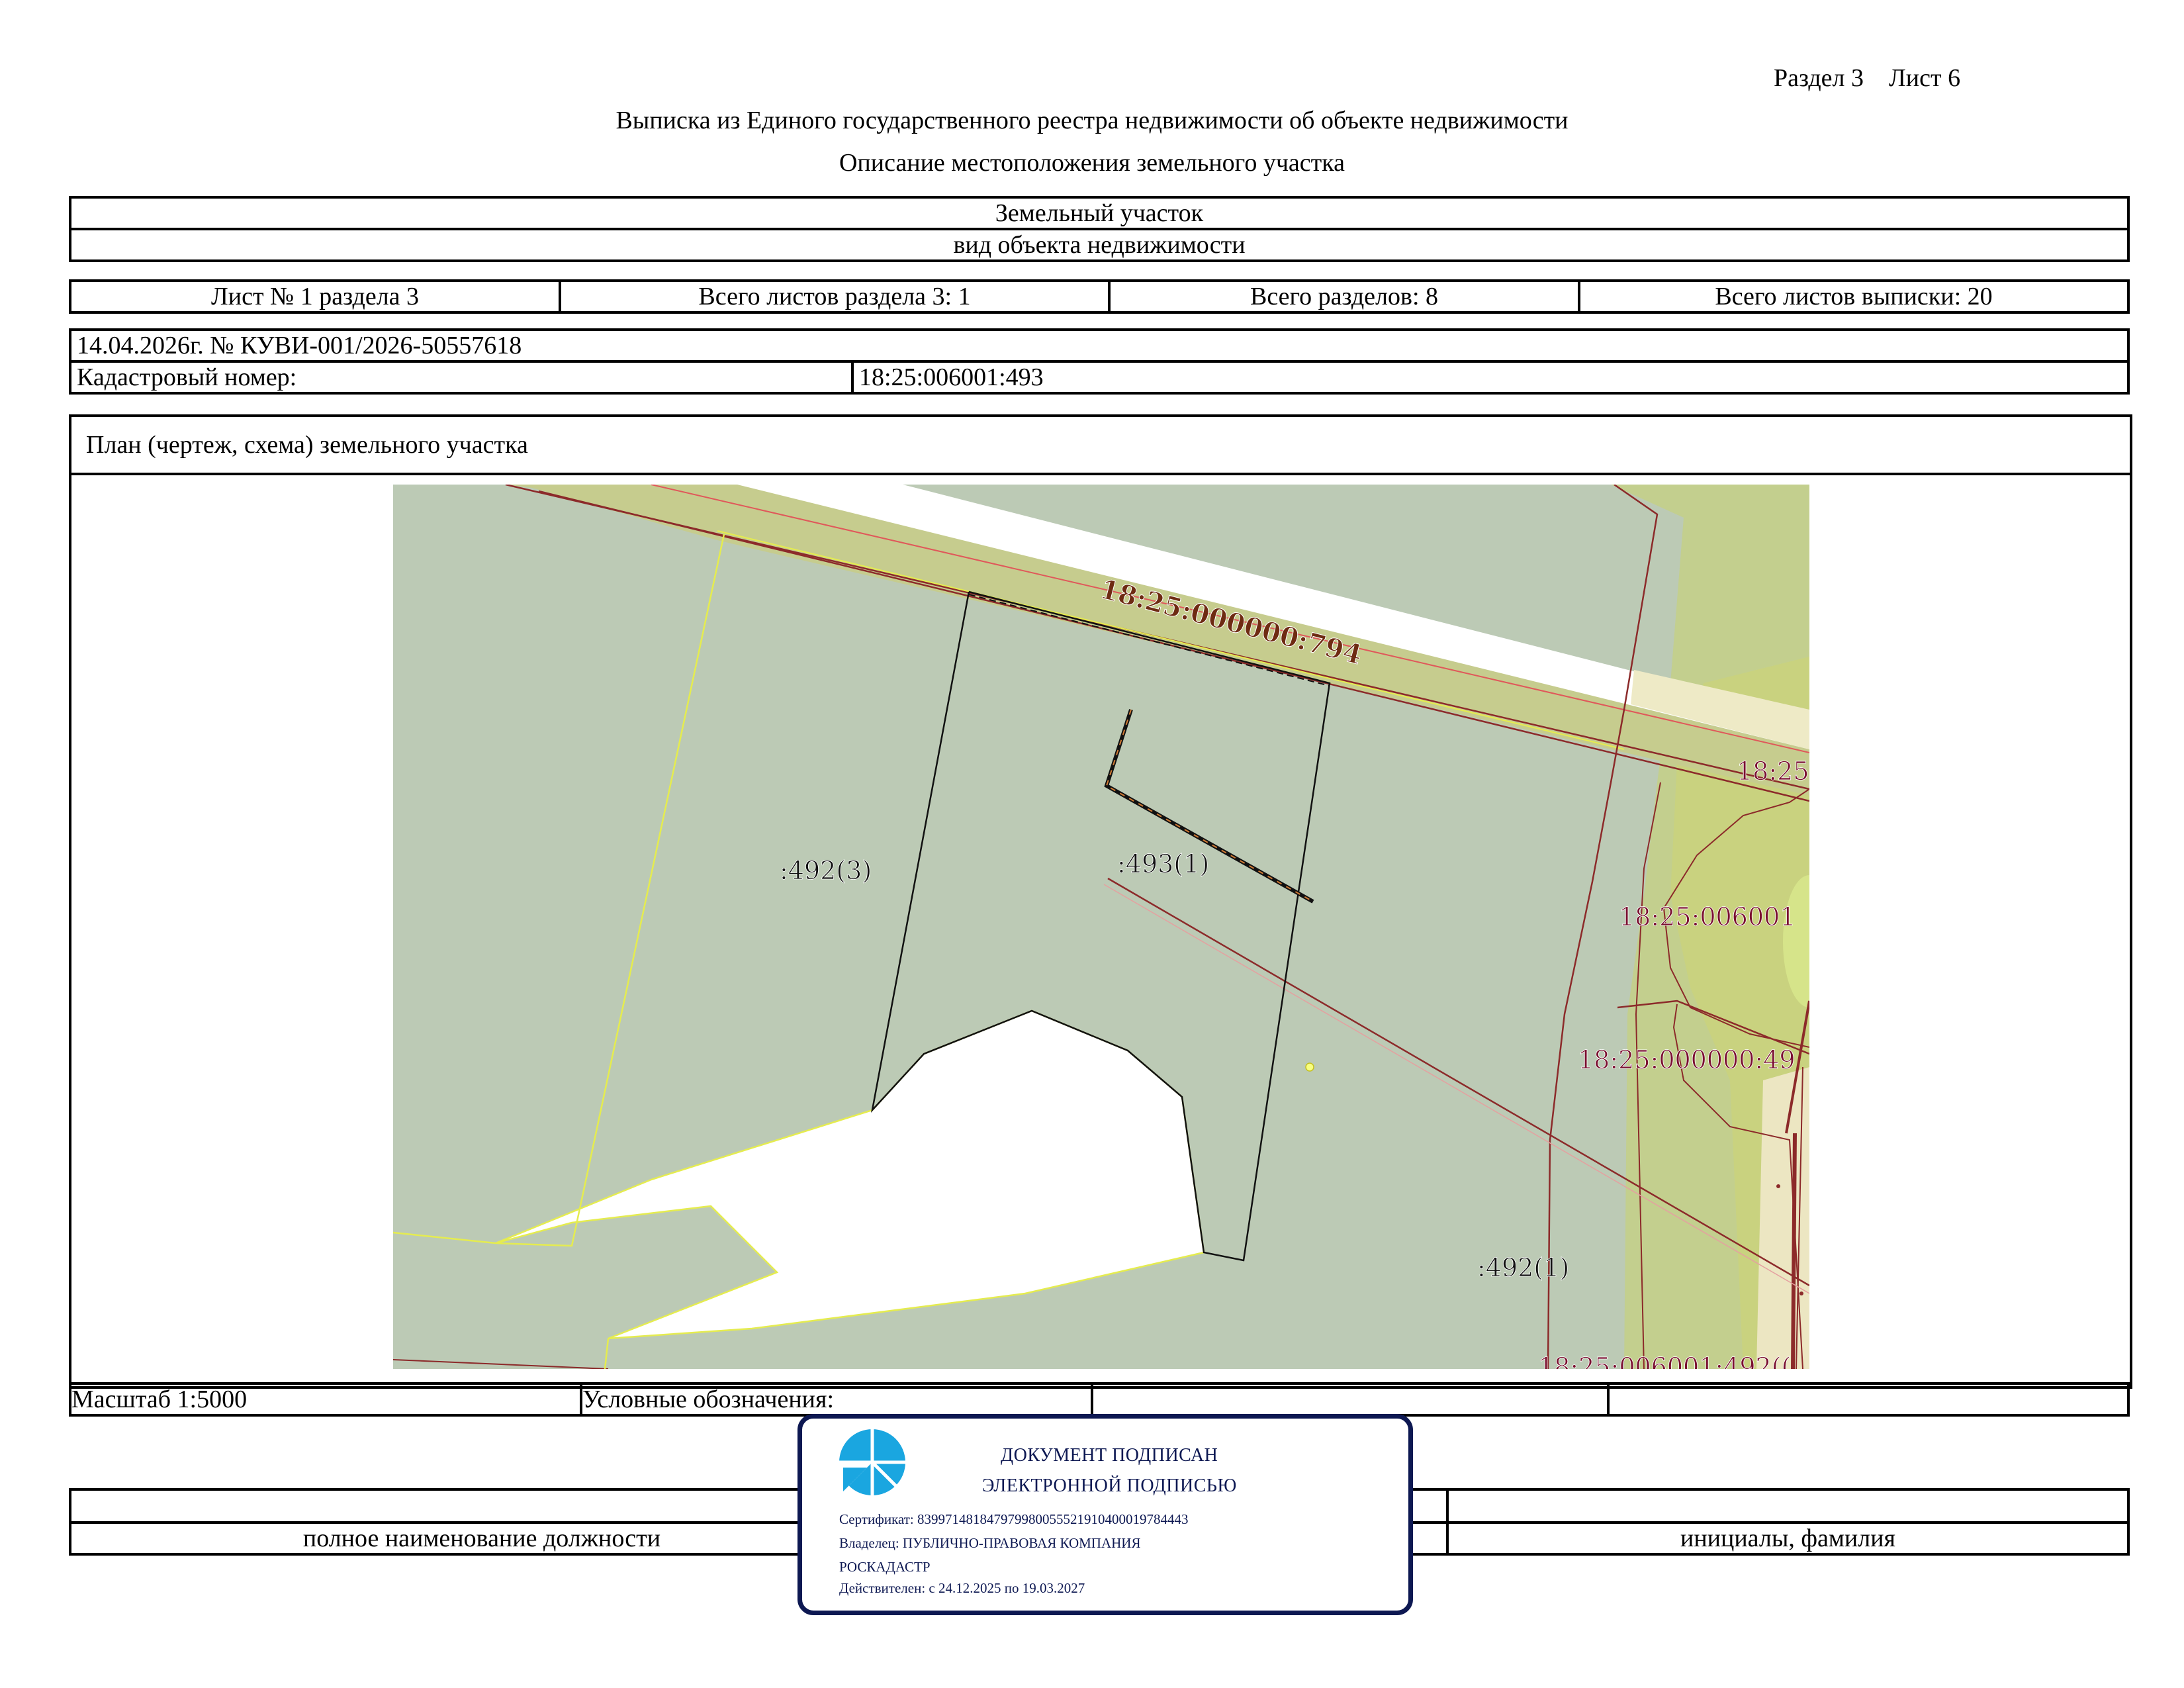 Image resolution: width=2184 pixels, height=1688 pixels. I want to click on scale-legend-table: Масштаб 1:5000 Условные обозначения:, so click(1099, 1399).